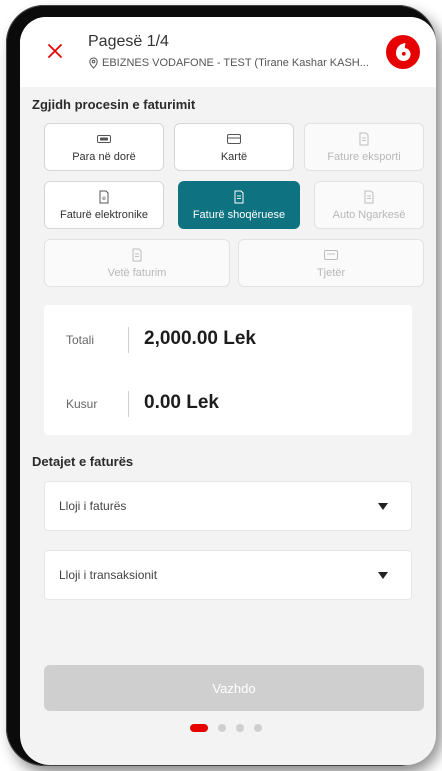  What do you see at coordinates (364, 156) in the screenshot?
I see `option-label: Fature eksporti` at bounding box center [364, 156].